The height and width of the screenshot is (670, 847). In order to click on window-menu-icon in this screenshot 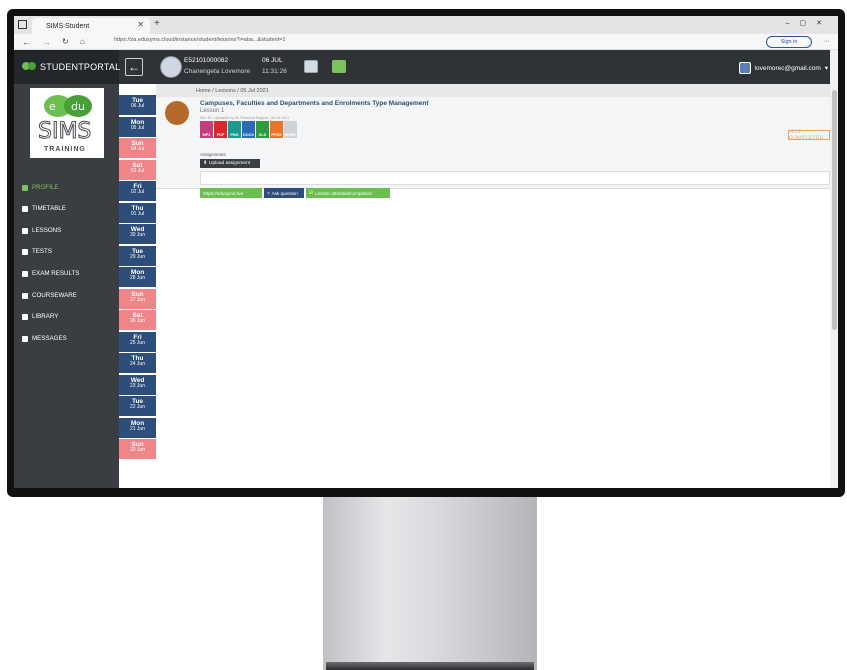, I will do `click(22, 24)`.